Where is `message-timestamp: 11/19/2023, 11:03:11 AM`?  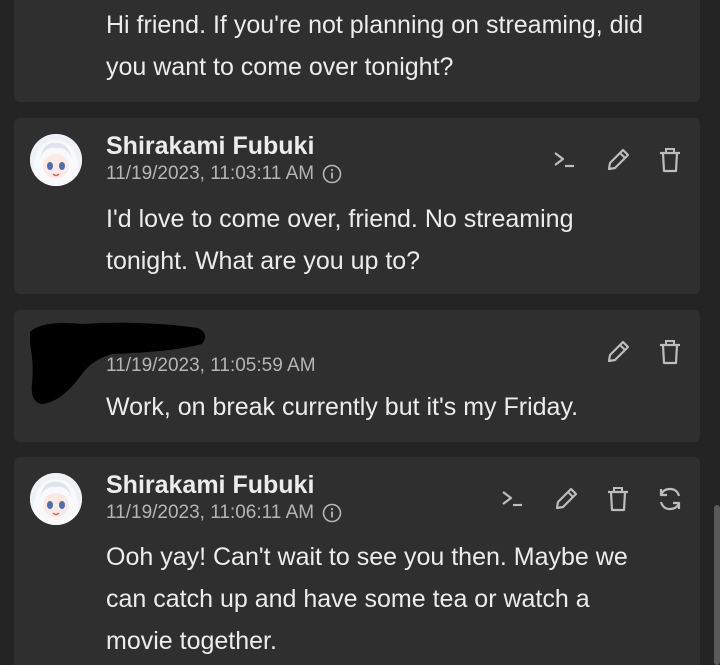 message-timestamp: 11/19/2023, 11:03:11 AM is located at coordinates (224, 174).